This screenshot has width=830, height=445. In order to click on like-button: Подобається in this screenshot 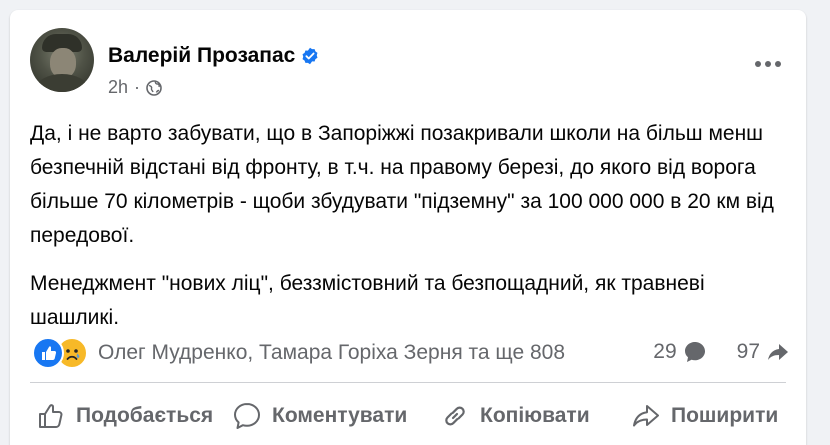, I will do `click(124, 416)`.